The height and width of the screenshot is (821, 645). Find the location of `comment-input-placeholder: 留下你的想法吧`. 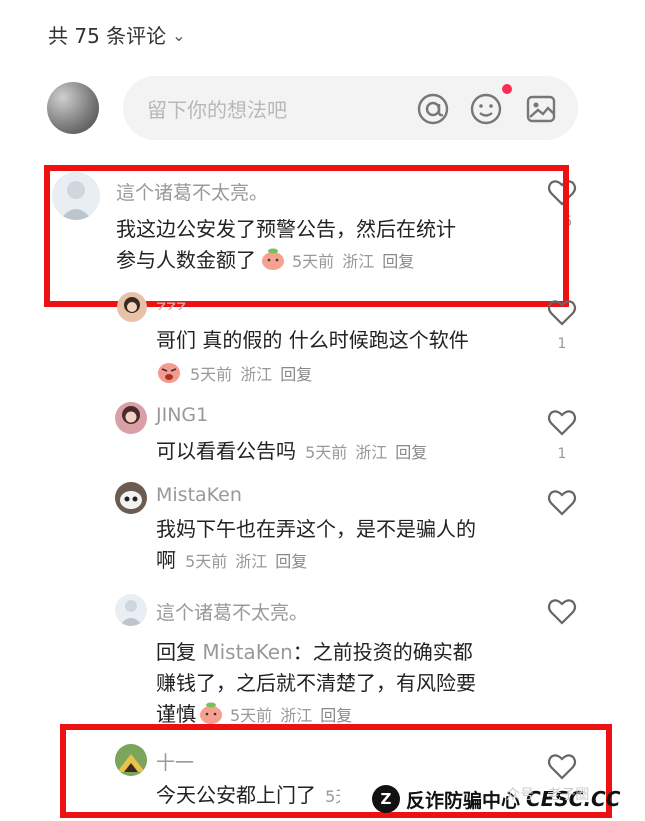

comment-input-placeholder: 留下你的想法吧 is located at coordinates (217, 110).